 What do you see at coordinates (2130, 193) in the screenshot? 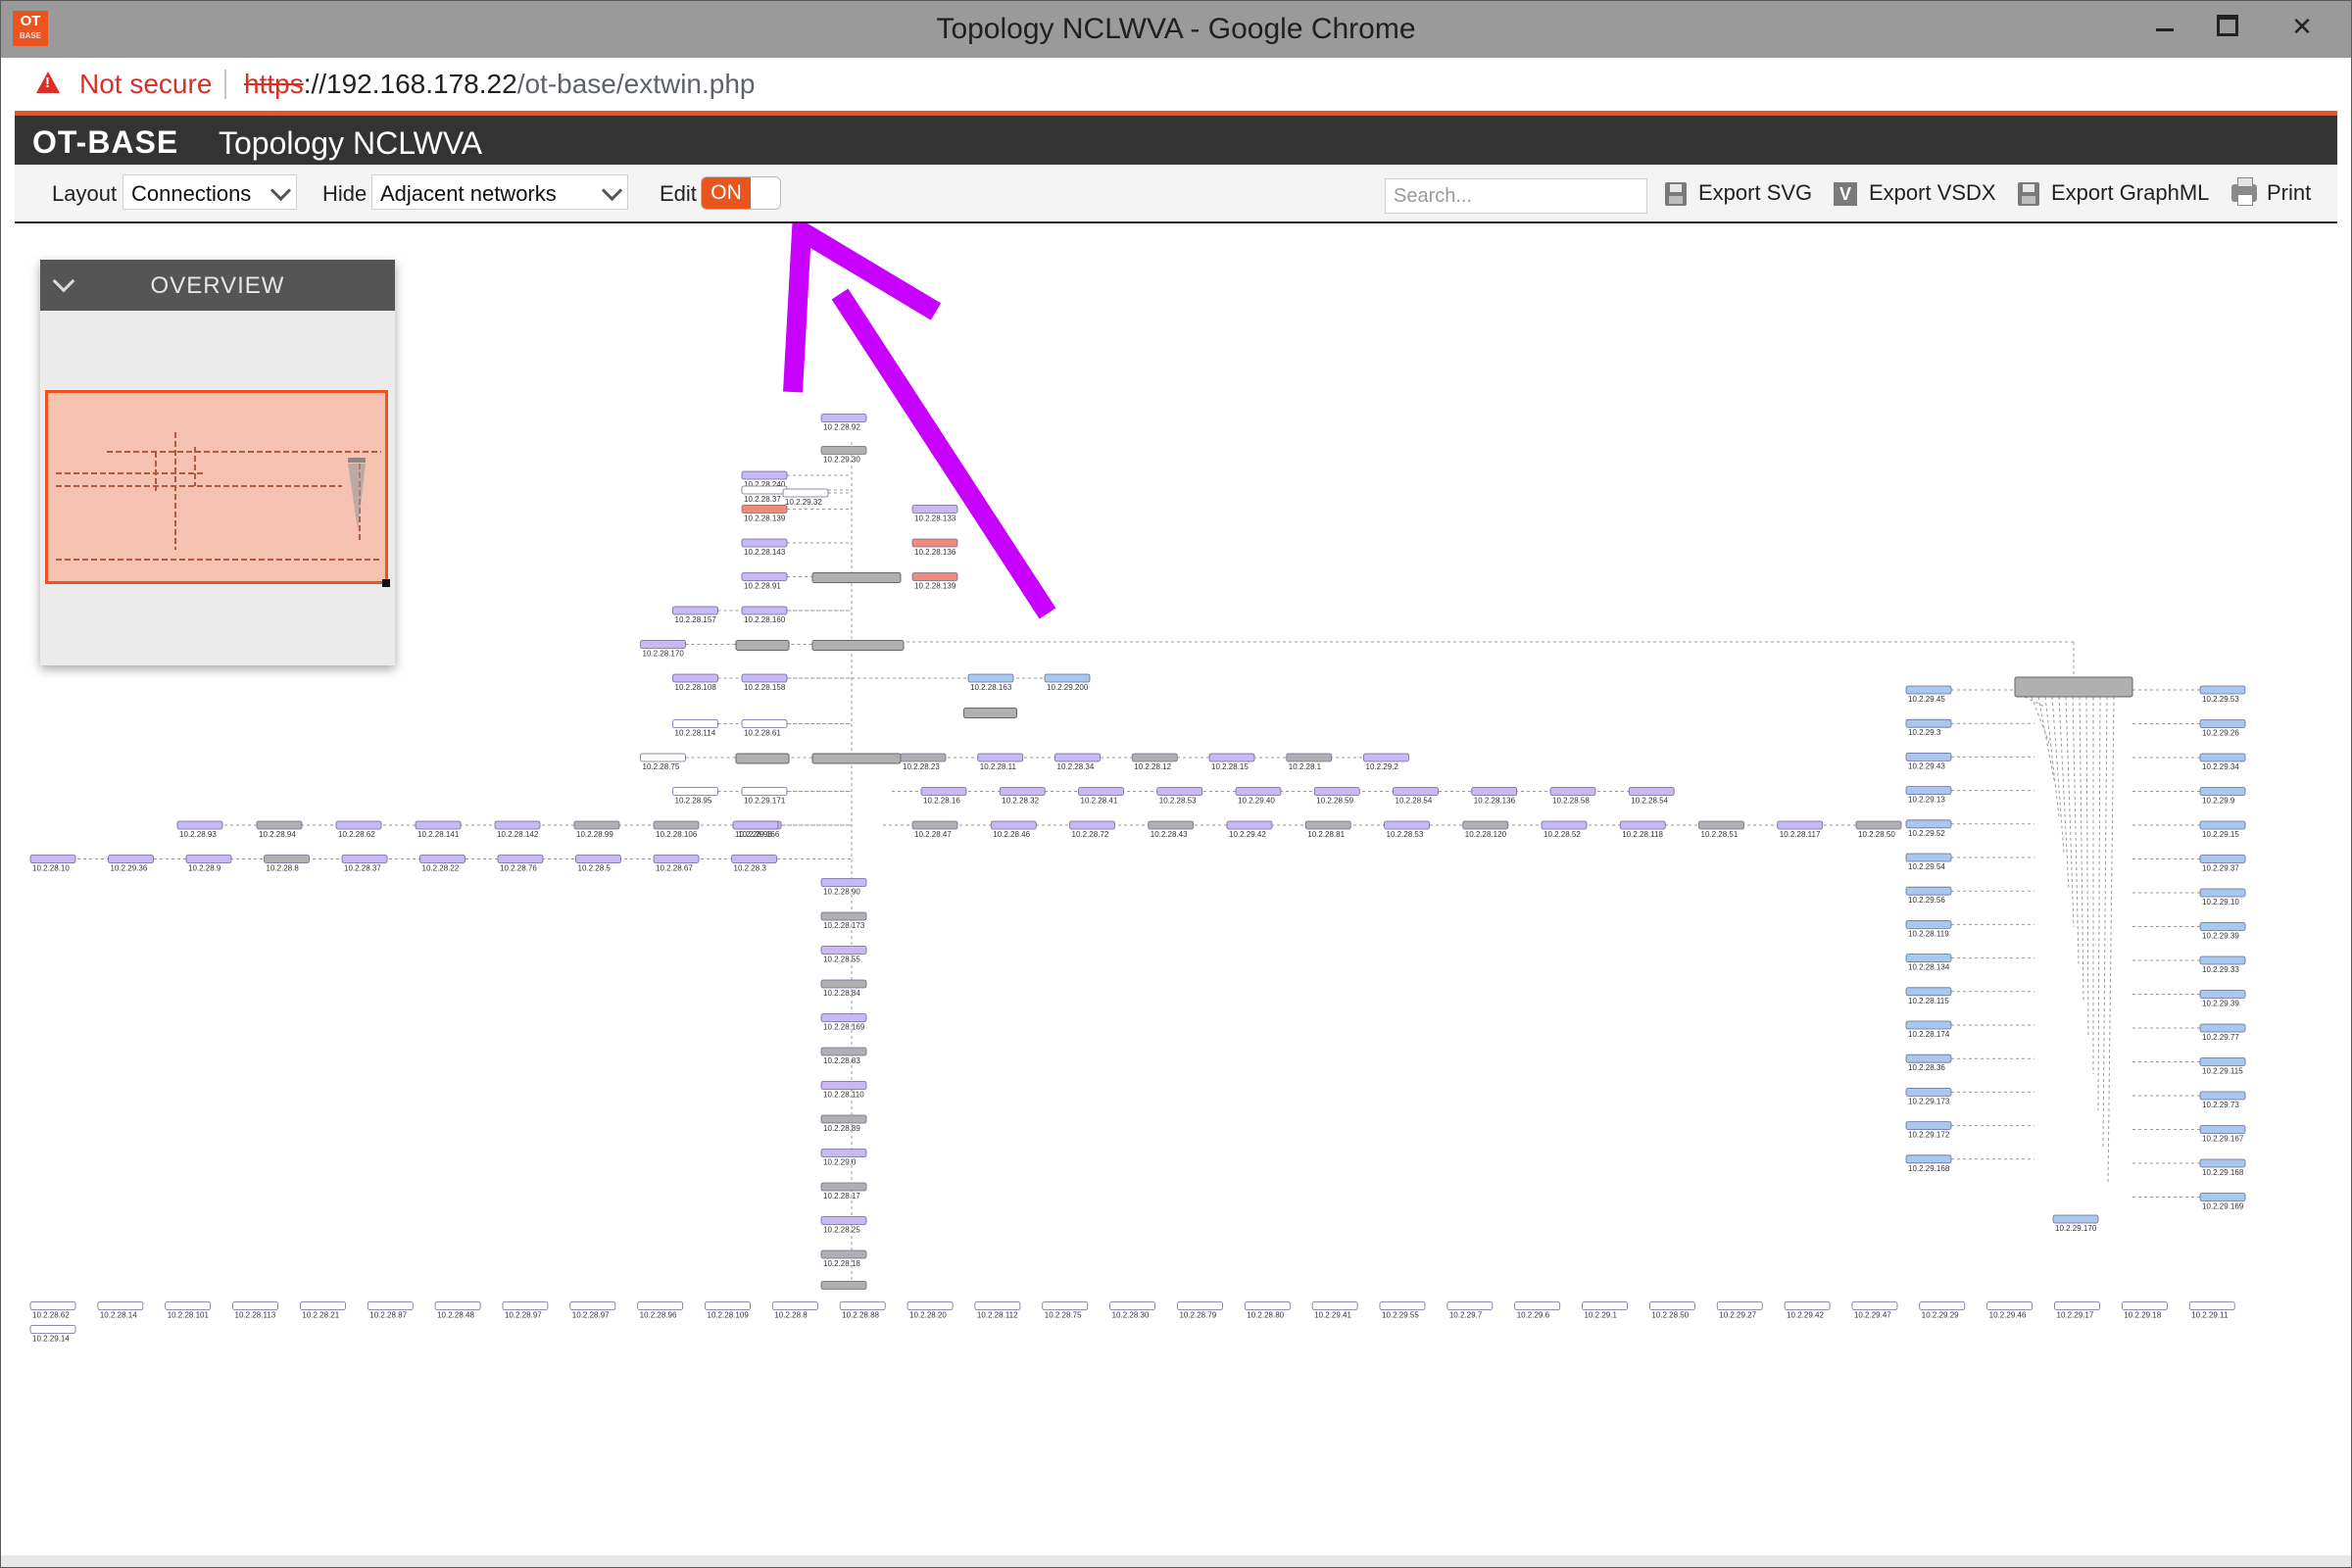
I see `export-graphml-button: Export GraphML` at bounding box center [2130, 193].